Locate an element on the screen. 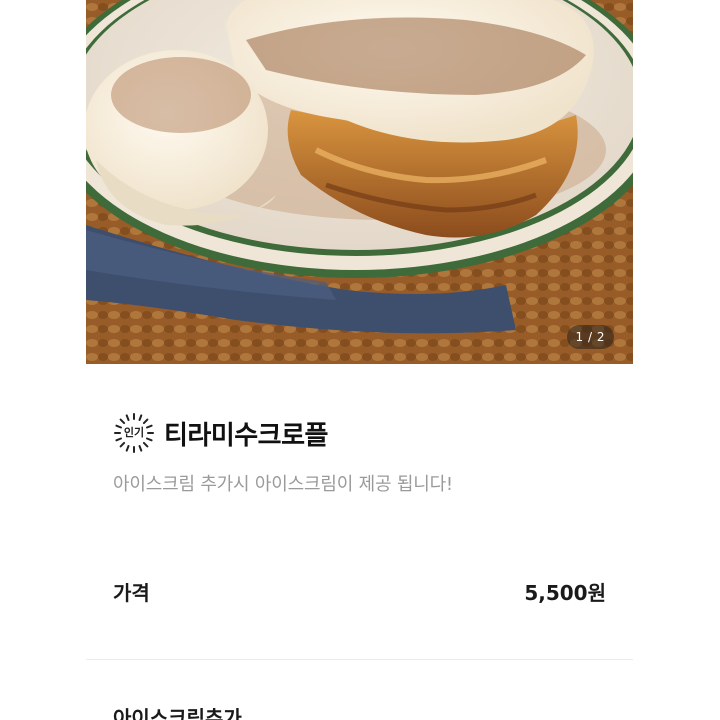  popular-badge: 인기 is located at coordinates (134, 433).